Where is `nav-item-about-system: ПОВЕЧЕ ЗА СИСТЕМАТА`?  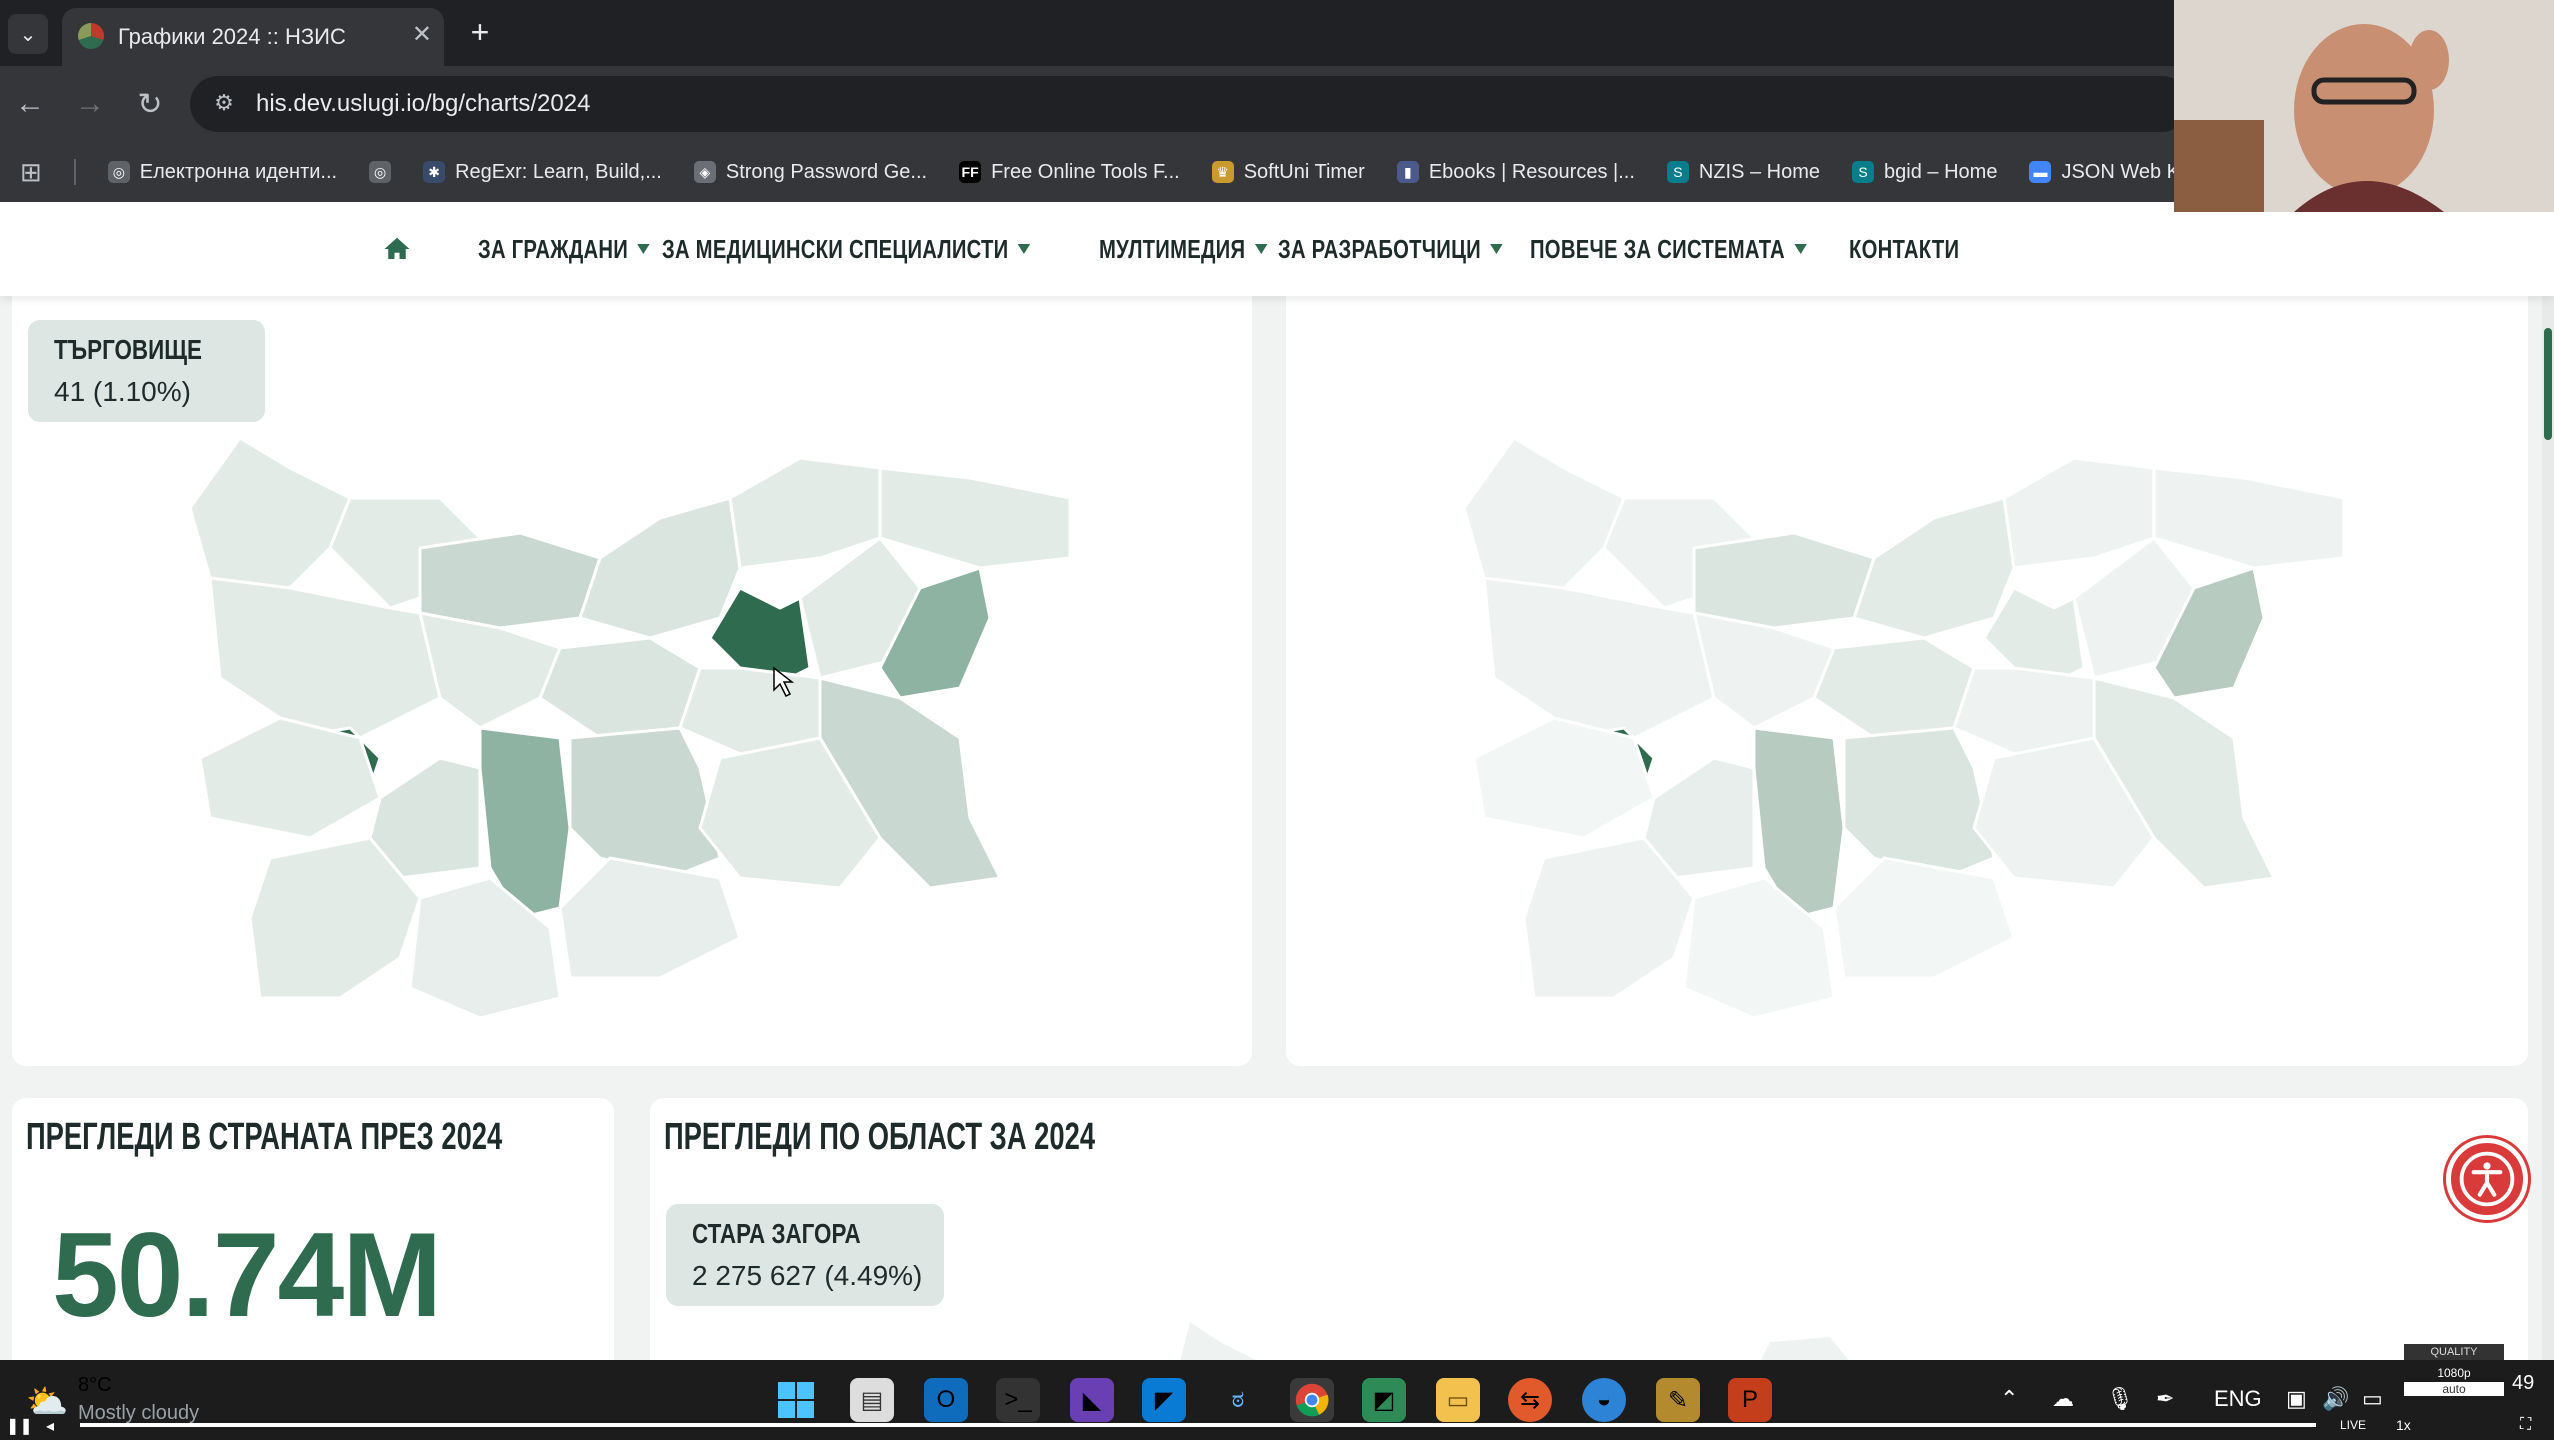
nav-item-about-system: ПОВЕЧЕ ЗА СИСТЕМАТА is located at coordinates (1669, 249).